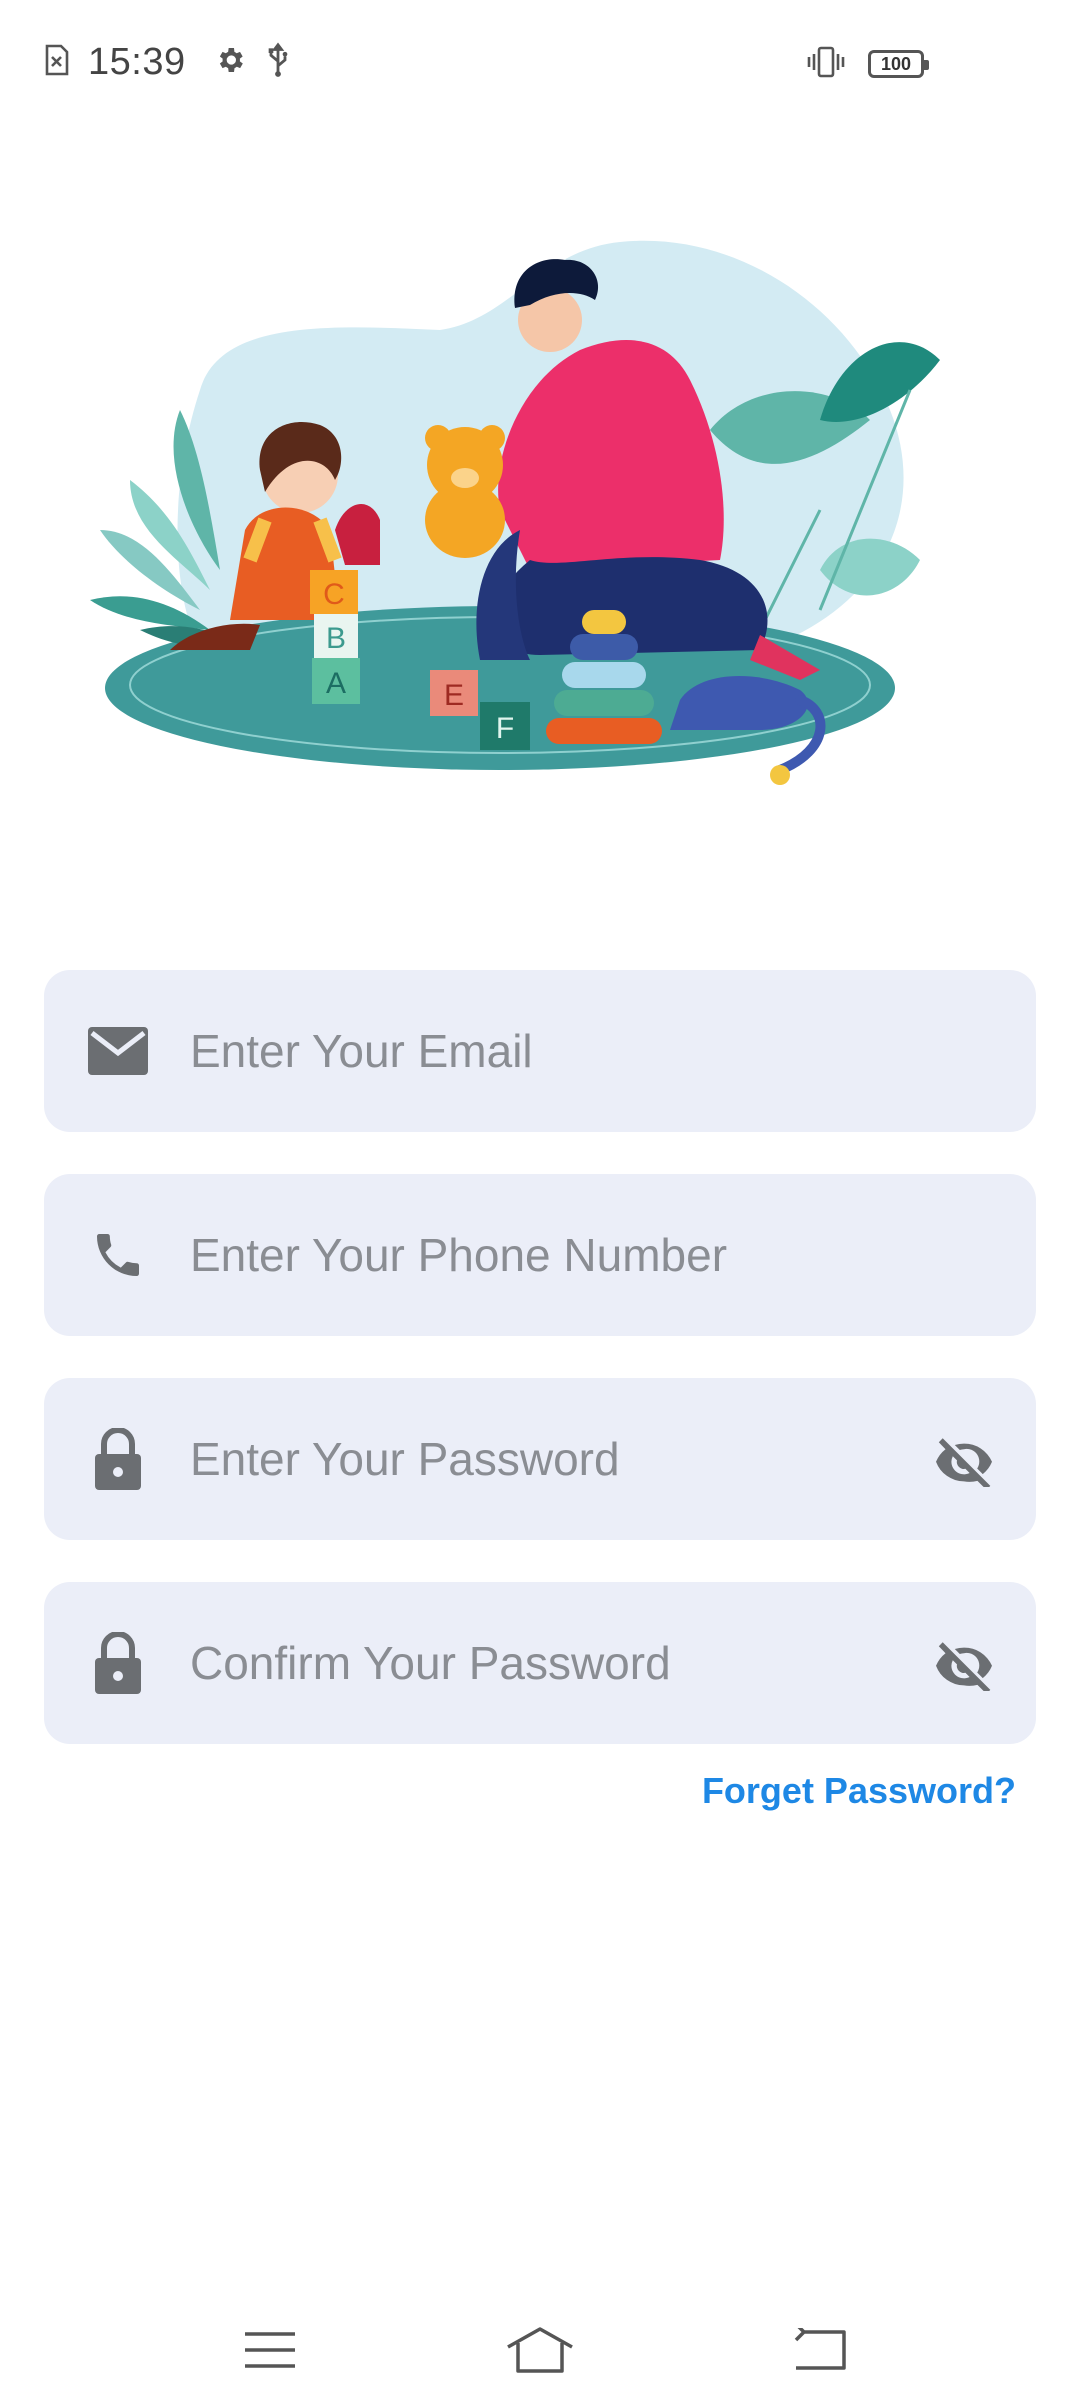  Describe the element at coordinates (230, 62) in the screenshot. I see `settings-icon` at that location.